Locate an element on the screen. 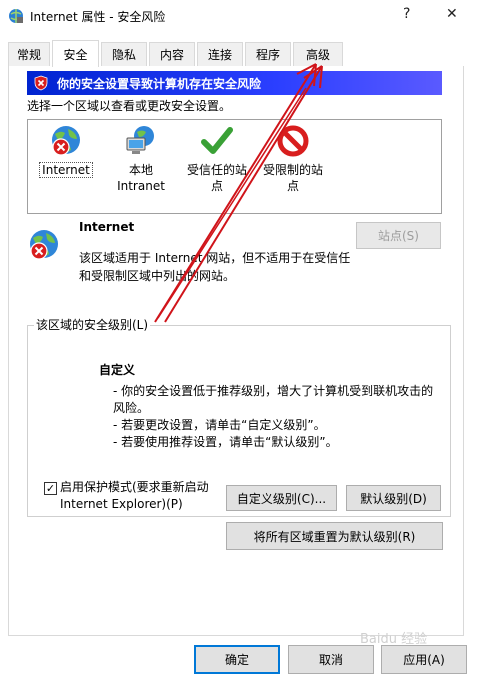  local-intranet-icon is located at coordinates (140, 140).